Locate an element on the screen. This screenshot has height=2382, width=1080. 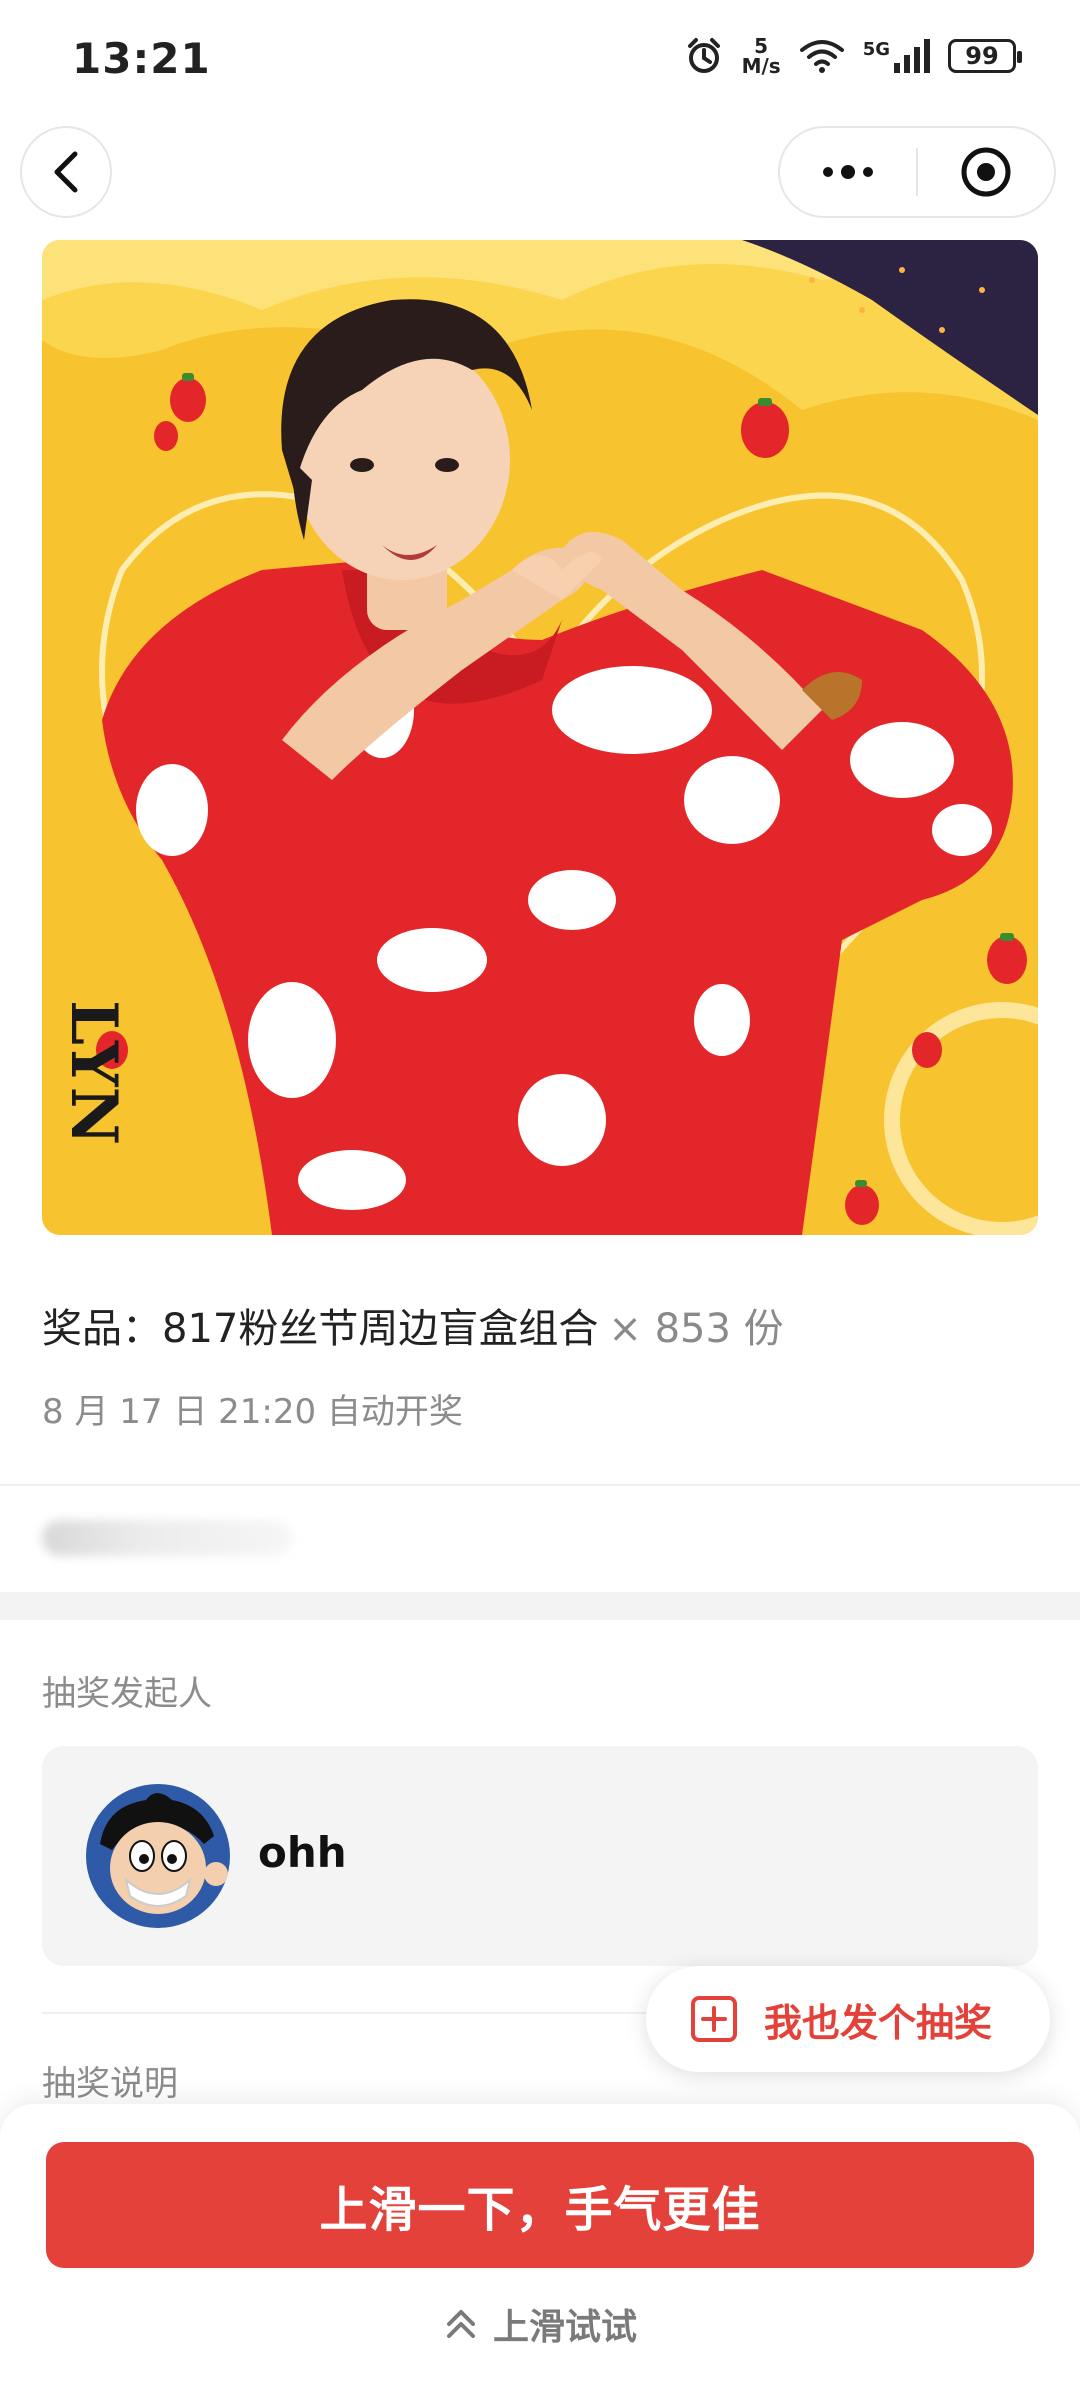
draw-time: 8 月 17 日 21:20 自动开奖 is located at coordinates (252, 1412).